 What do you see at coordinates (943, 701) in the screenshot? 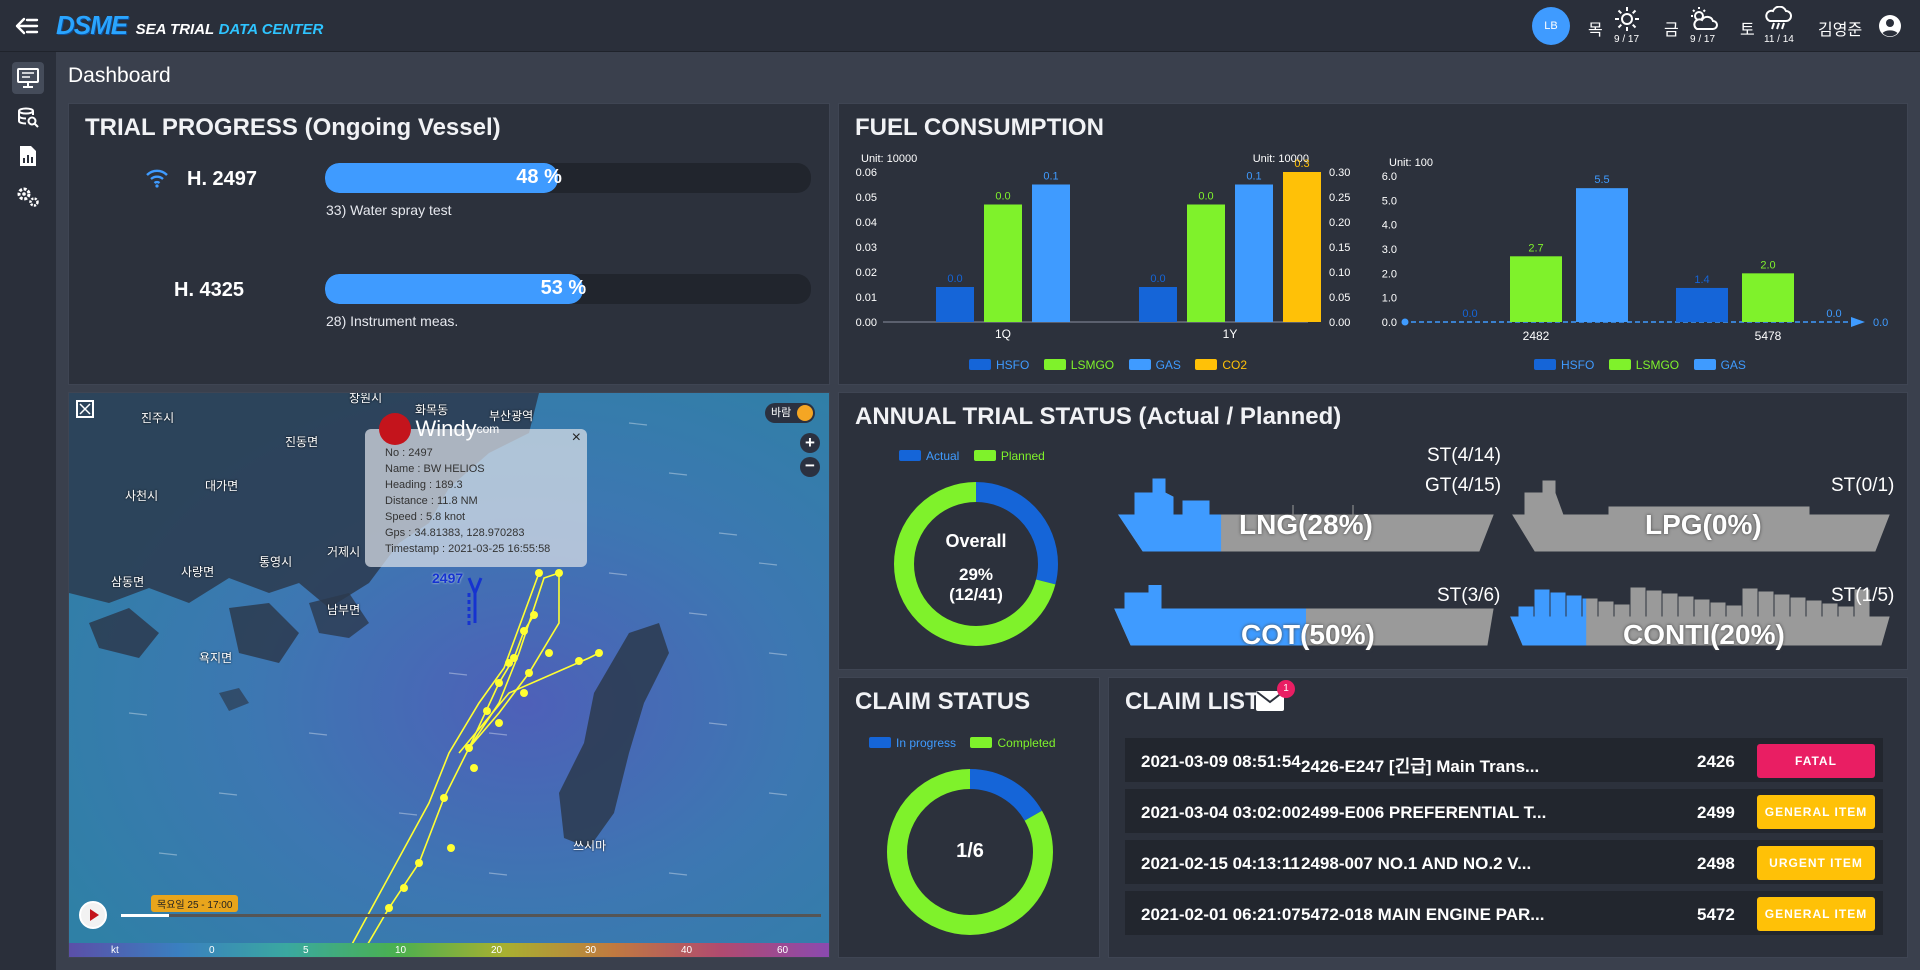
I see `panel-title: CLAIM STATUS` at bounding box center [943, 701].